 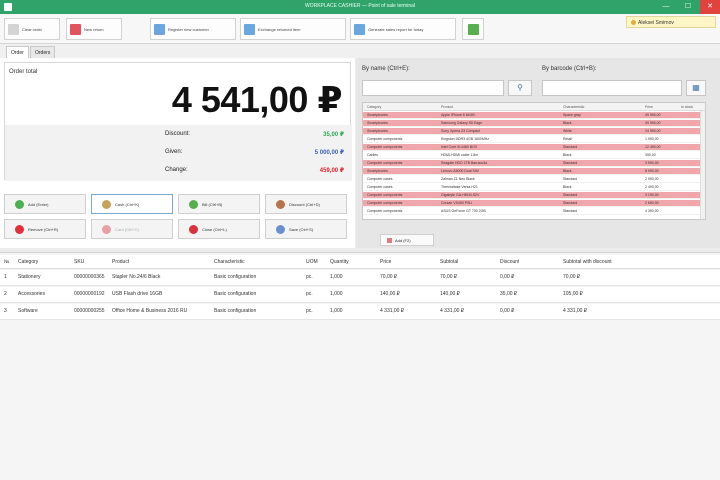 What do you see at coordinates (652, 171) in the screenshot?
I see `product-grid-cell: 8 990,00` at bounding box center [652, 171].